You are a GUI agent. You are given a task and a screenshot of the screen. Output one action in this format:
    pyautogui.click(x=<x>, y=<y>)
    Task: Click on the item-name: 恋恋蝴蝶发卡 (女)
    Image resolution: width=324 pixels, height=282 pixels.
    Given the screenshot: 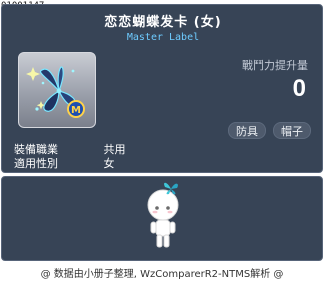 What is the action you would take?
    pyautogui.click(x=163, y=22)
    